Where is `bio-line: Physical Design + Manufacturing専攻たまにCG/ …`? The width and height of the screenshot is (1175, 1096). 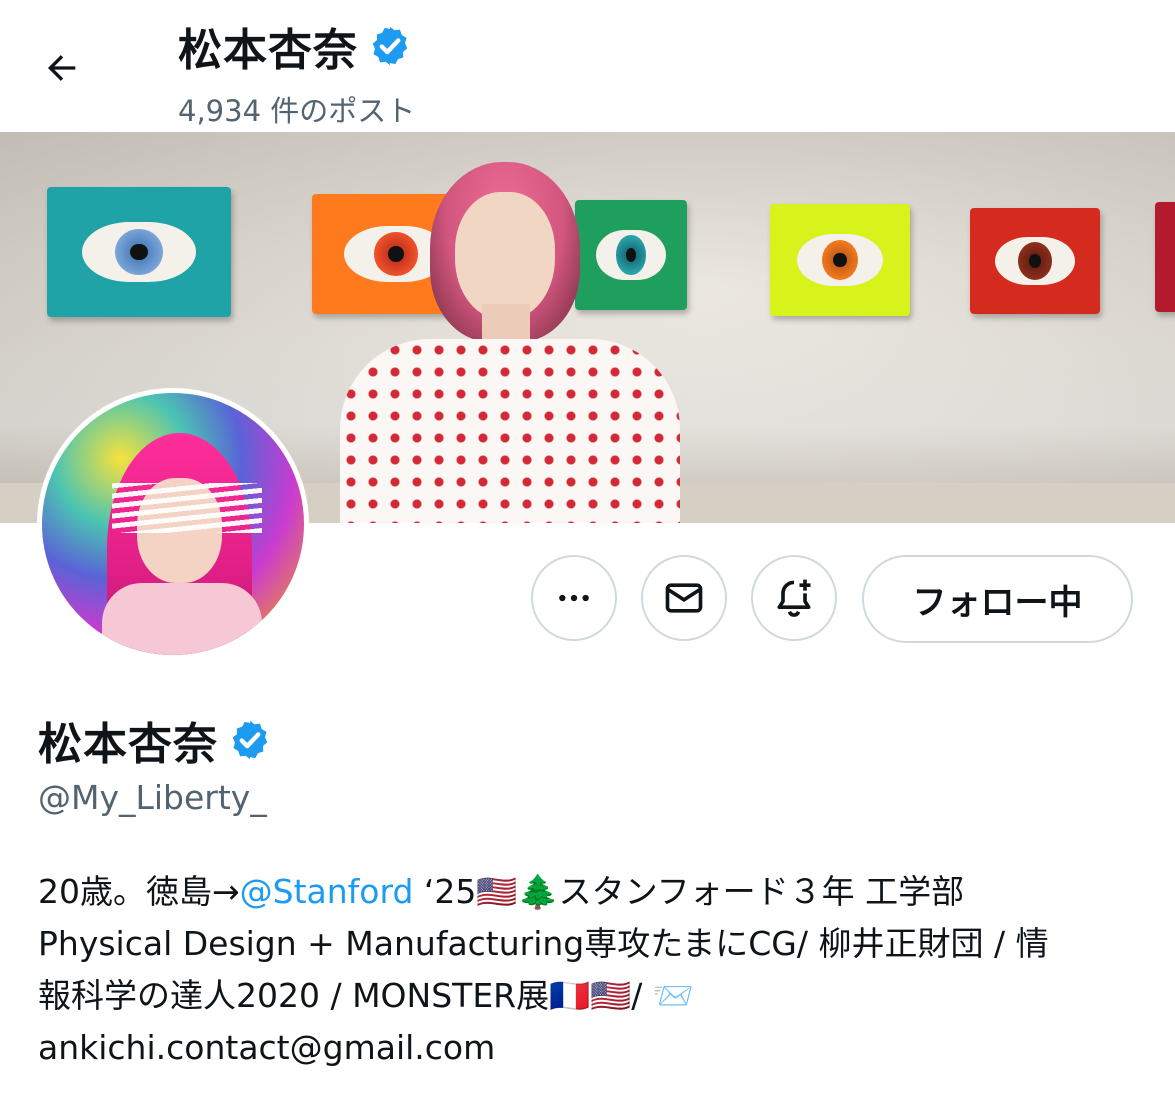 bio-line: Physical Design + Manufacturing専攻たまにCG/ … is located at coordinates (543, 943).